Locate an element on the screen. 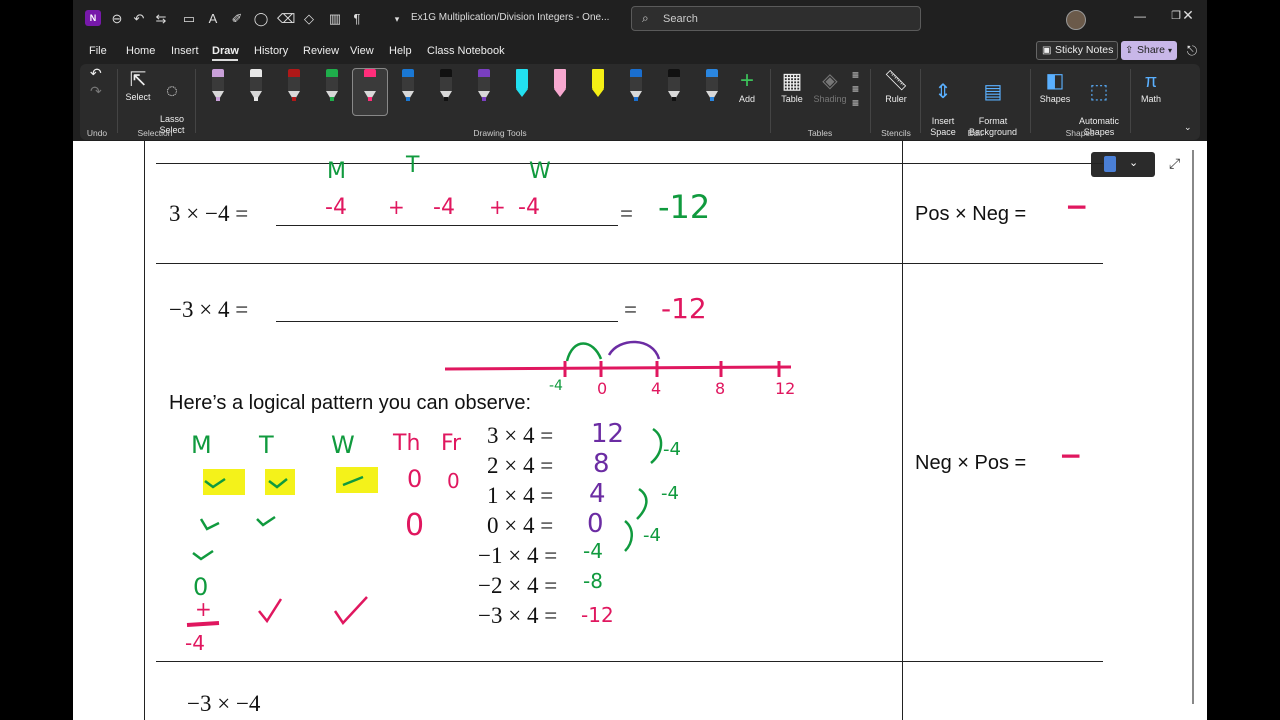 The height and width of the screenshot is (720, 1280). ink-pattern-answer: 0 is located at coordinates (595, 524).